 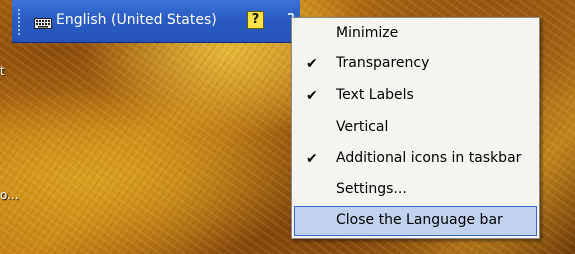 What do you see at coordinates (383, 63) in the screenshot?
I see `menu-item-label: Transparency` at bounding box center [383, 63].